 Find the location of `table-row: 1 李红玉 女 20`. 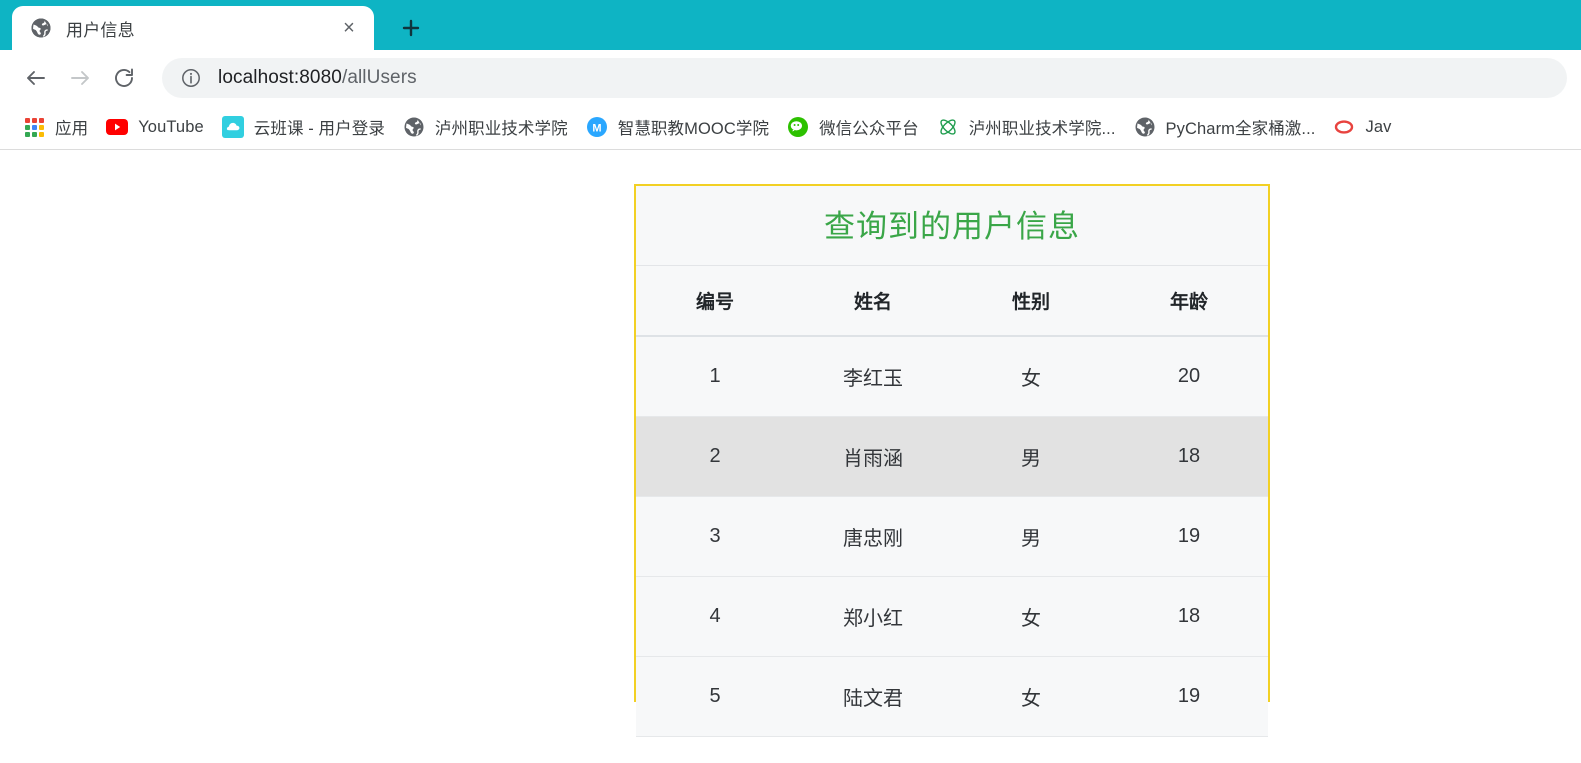

table-row: 1 李红玉 女 20 is located at coordinates (952, 377).